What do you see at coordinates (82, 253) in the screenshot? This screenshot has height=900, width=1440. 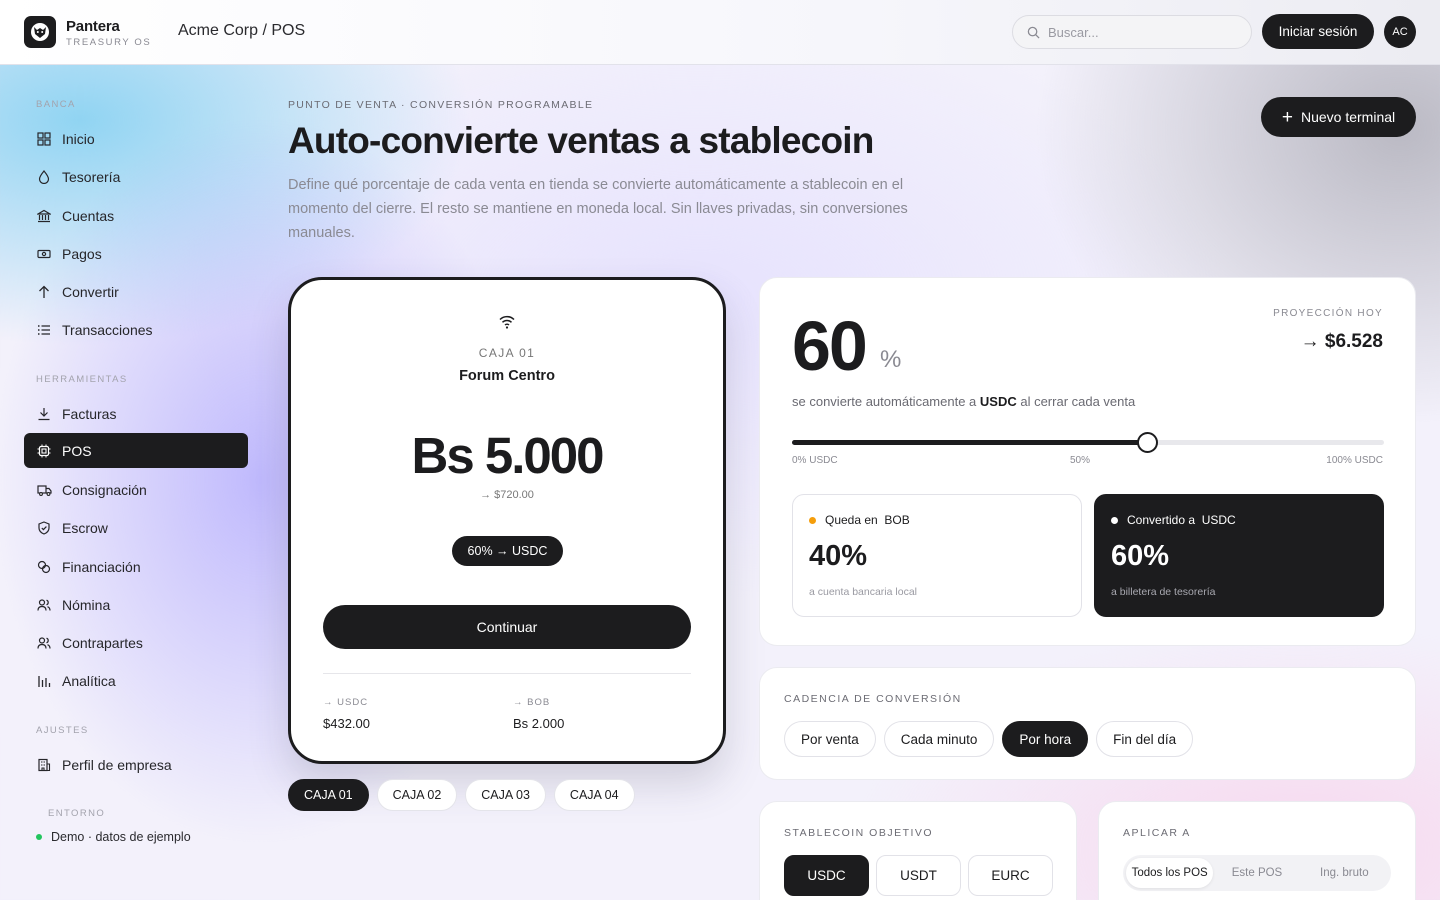 I see `sidebar-item-label: Pagos` at bounding box center [82, 253].